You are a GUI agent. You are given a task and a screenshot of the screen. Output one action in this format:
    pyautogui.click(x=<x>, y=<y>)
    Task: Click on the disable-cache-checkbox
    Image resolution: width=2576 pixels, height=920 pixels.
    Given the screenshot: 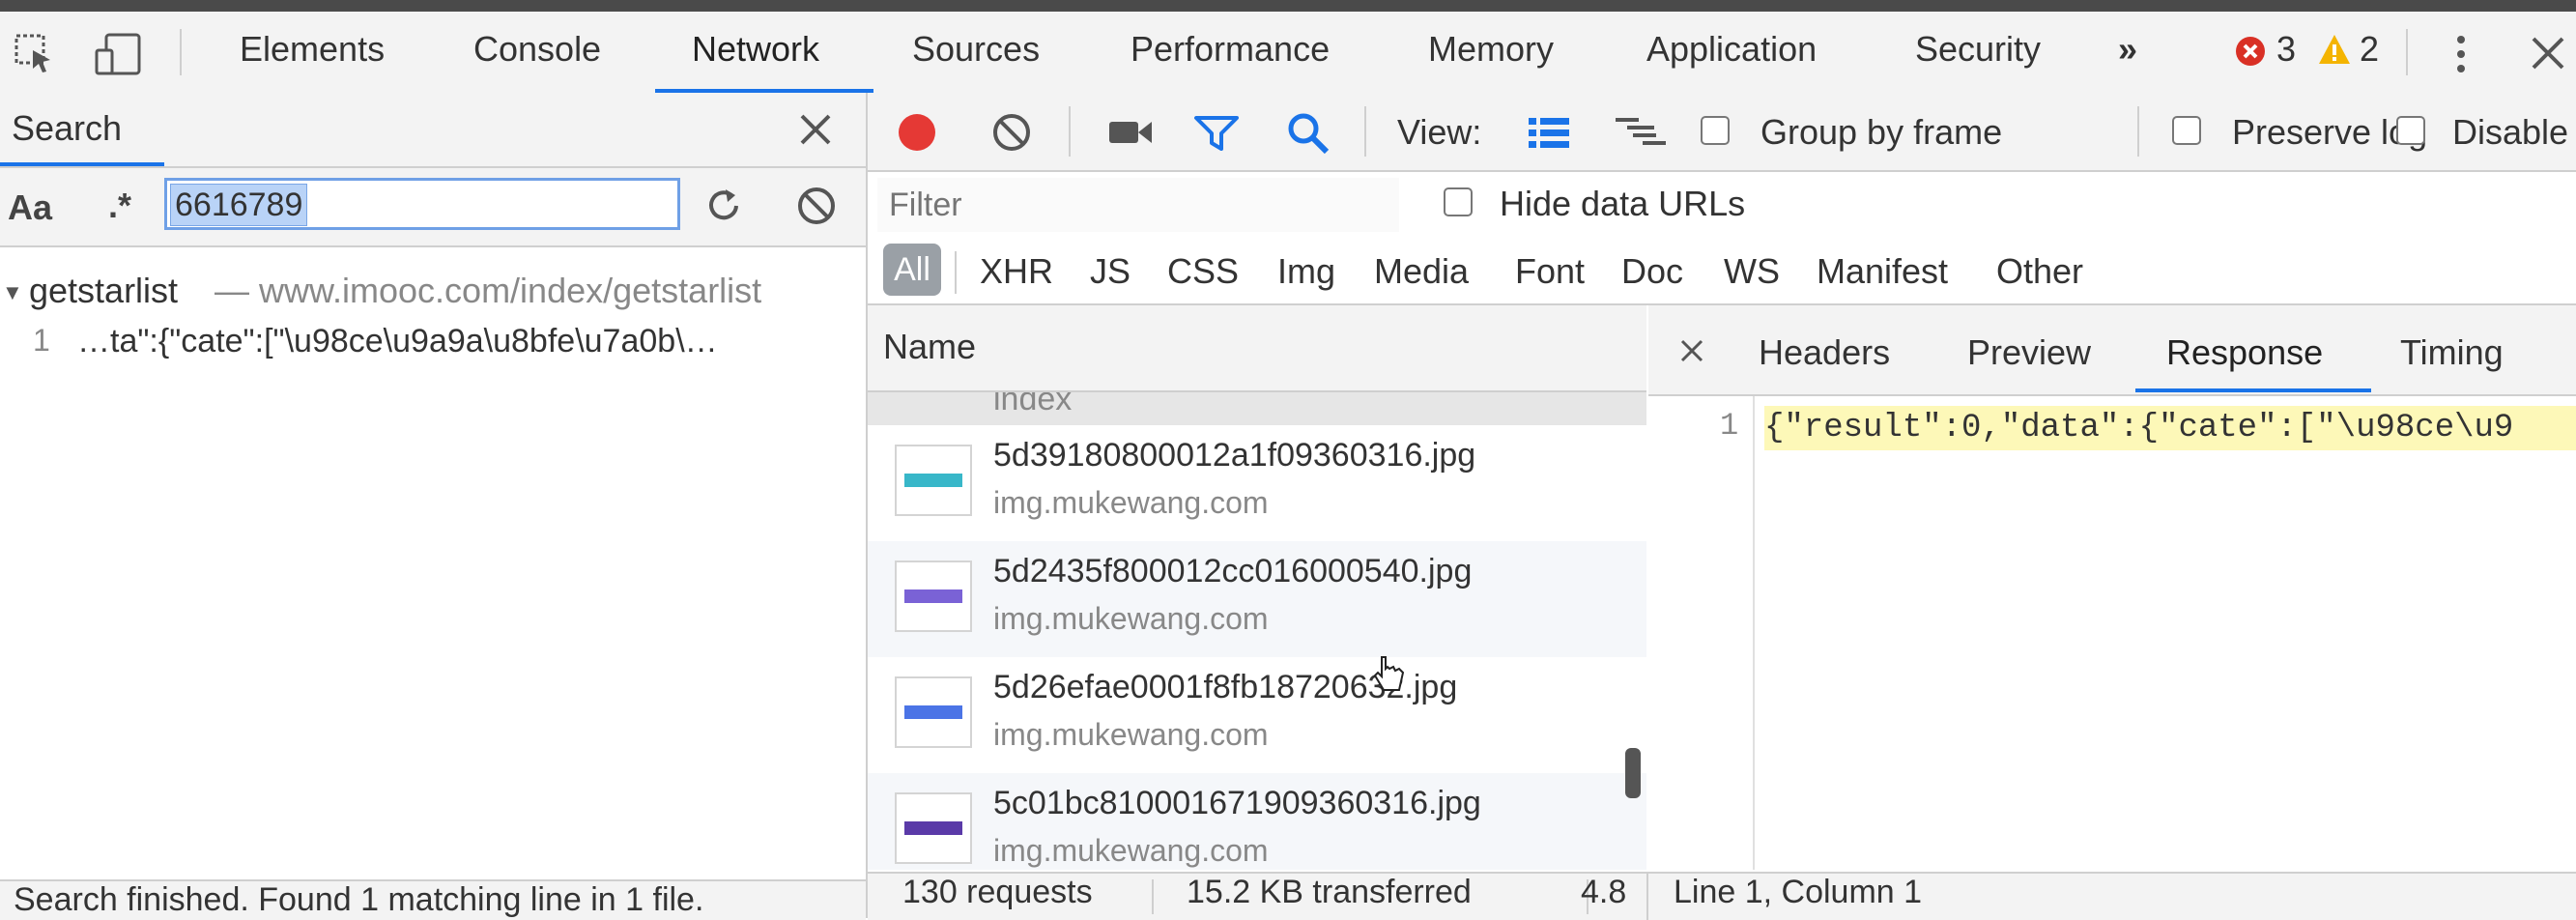 What is the action you would take?
    pyautogui.click(x=2410, y=130)
    